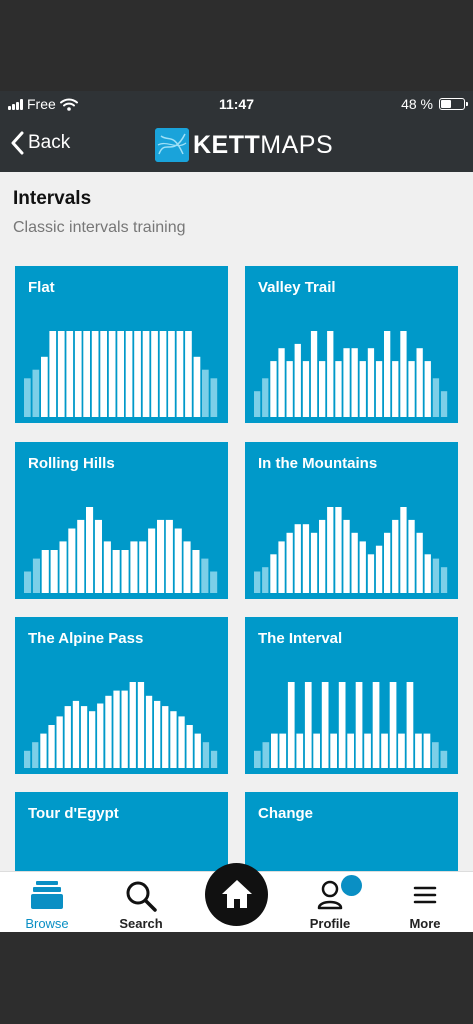  I want to click on tab-search: Search, so click(141, 902).